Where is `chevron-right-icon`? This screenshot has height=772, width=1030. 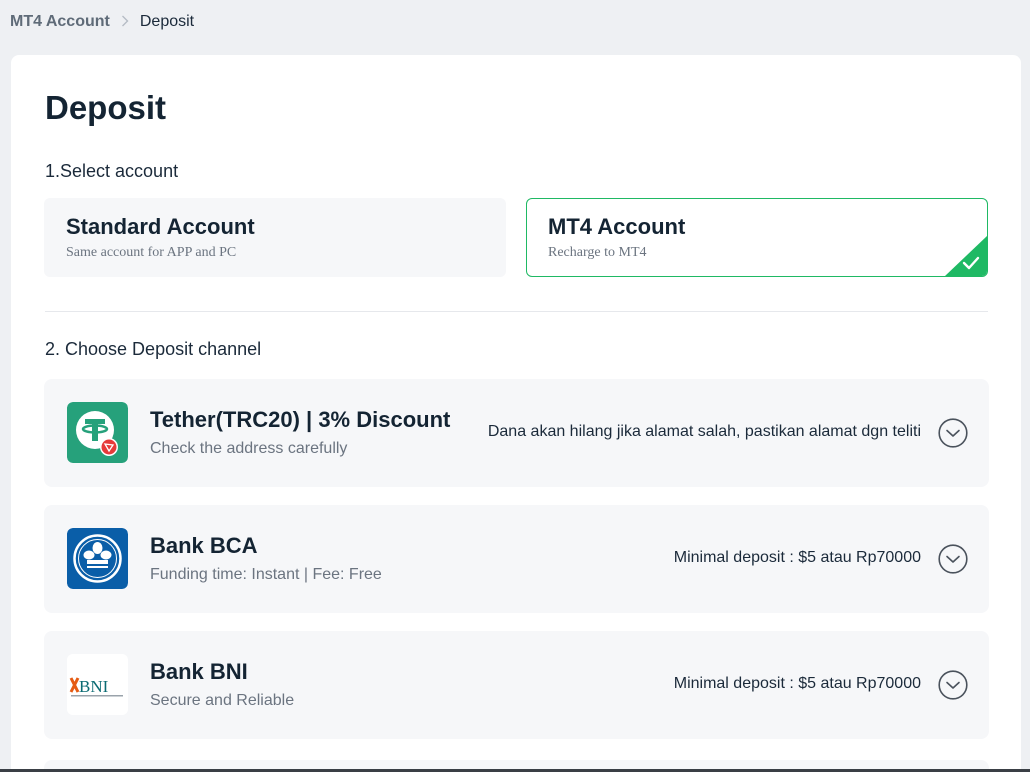 chevron-right-icon is located at coordinates (125, 22).